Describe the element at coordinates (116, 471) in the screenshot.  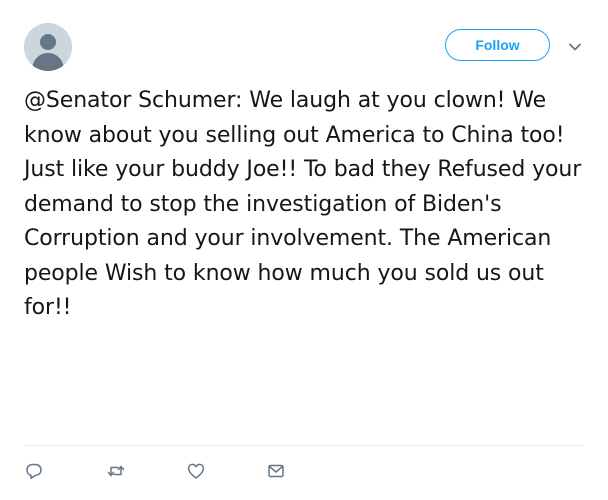
I see `retweet-icon` at that location.